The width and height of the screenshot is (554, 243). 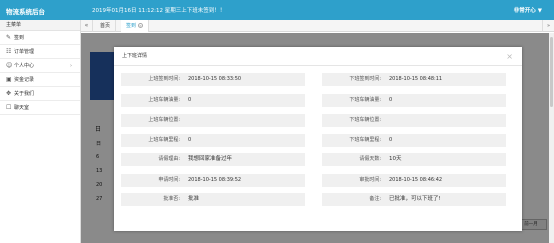 What do you see at coordinates (548, 26) in the screenshot?
I see `tab-scroll-right-button: »` at bounding box center [548, 26].